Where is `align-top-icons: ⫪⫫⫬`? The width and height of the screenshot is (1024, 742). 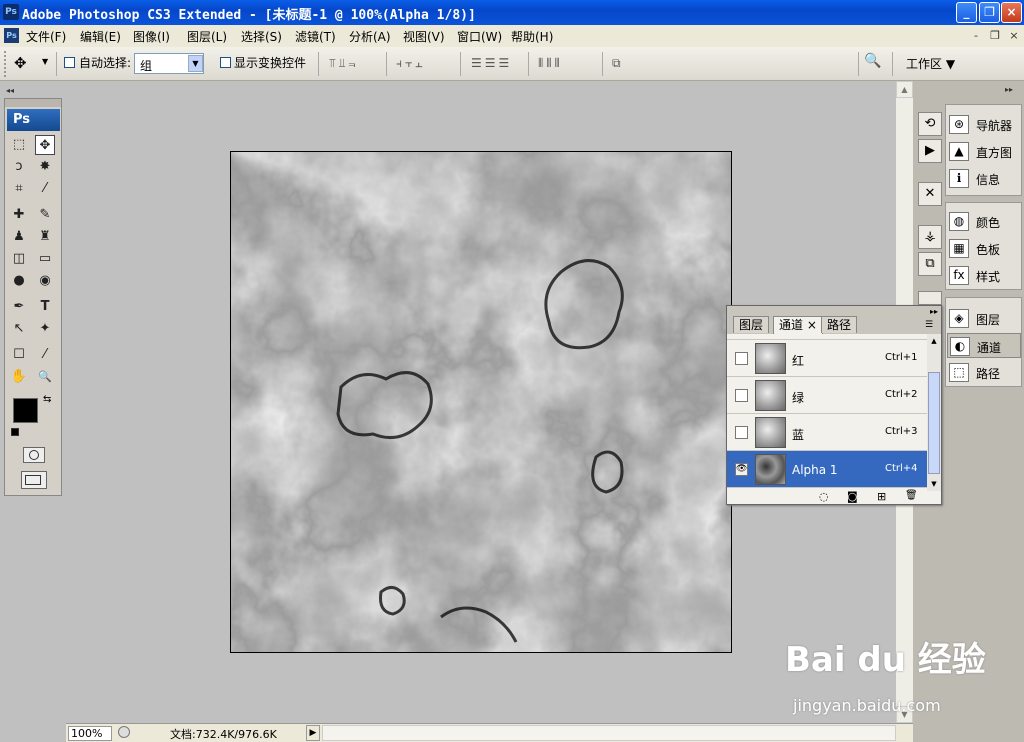
align-top-icons: ⫪⫫⫬ is located at coordinates (344, 63).